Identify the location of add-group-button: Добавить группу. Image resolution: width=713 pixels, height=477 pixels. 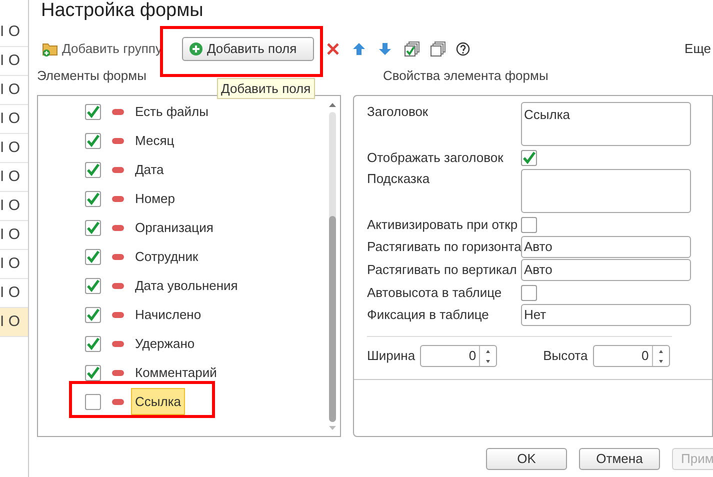
(102, 49).